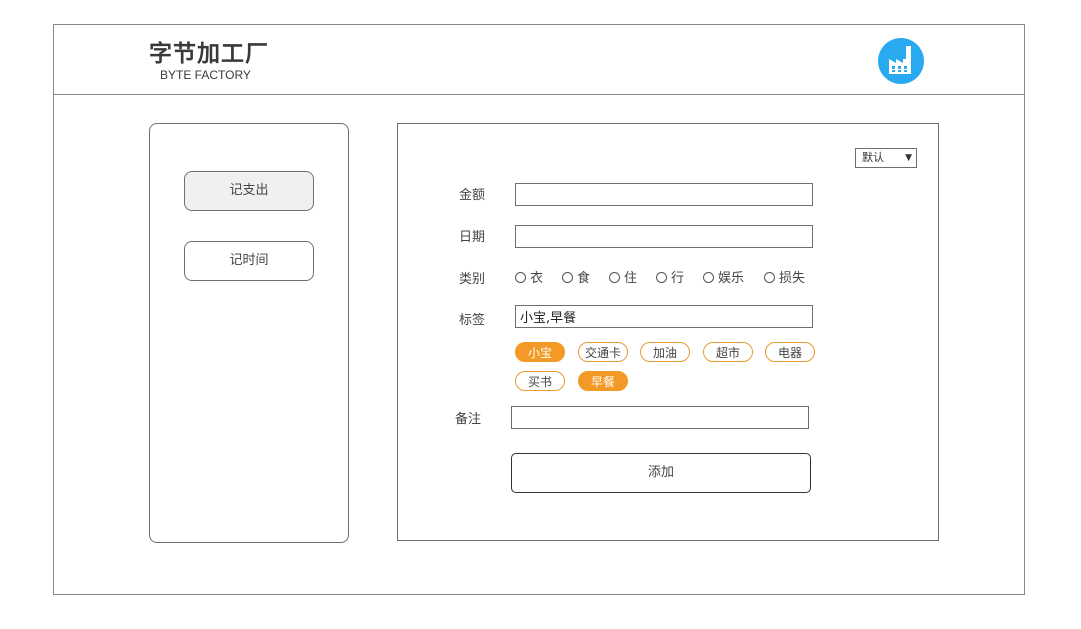 The width and height of the screenshot is (1081, 629). I want to click on tag-chip: 电器, so click(790, 352).